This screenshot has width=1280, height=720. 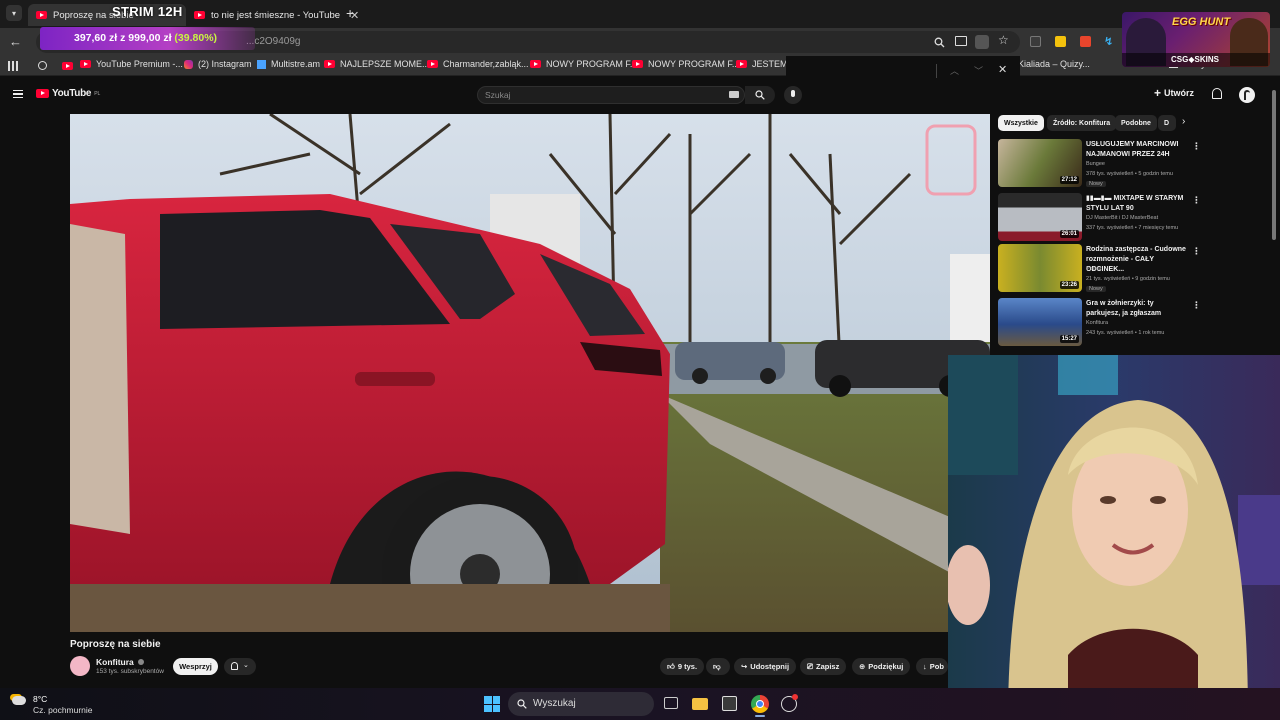 What do you see at coordinates (115, 644) in the screenshot?
I see `video-title: Poproszę na siebie` at bounding box center [115, 644].